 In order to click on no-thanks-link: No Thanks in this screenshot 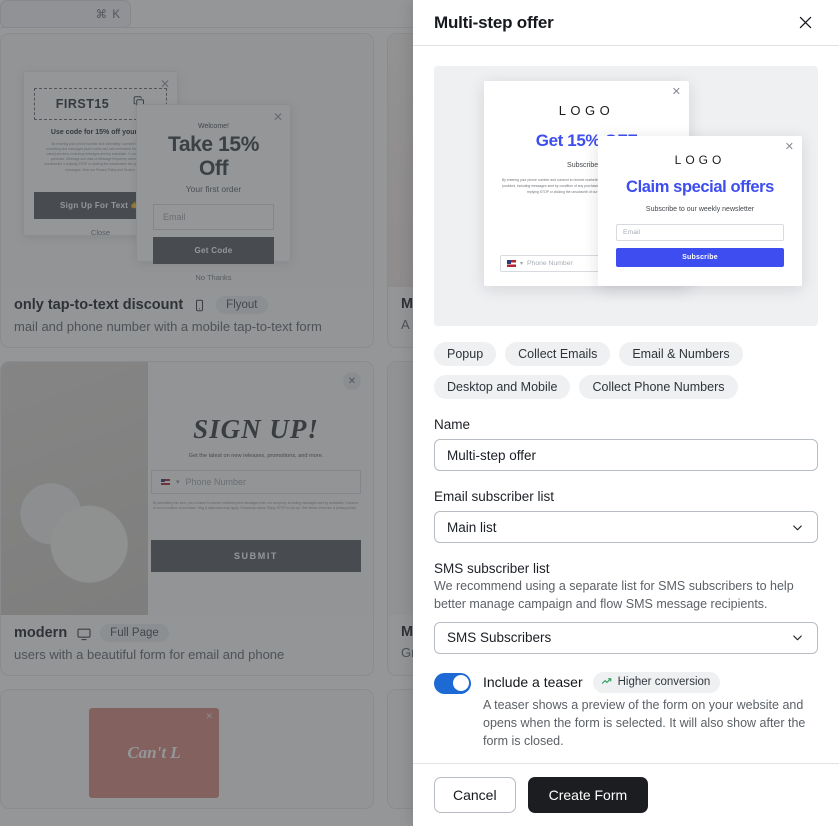, I will do `click(213, 277)`.